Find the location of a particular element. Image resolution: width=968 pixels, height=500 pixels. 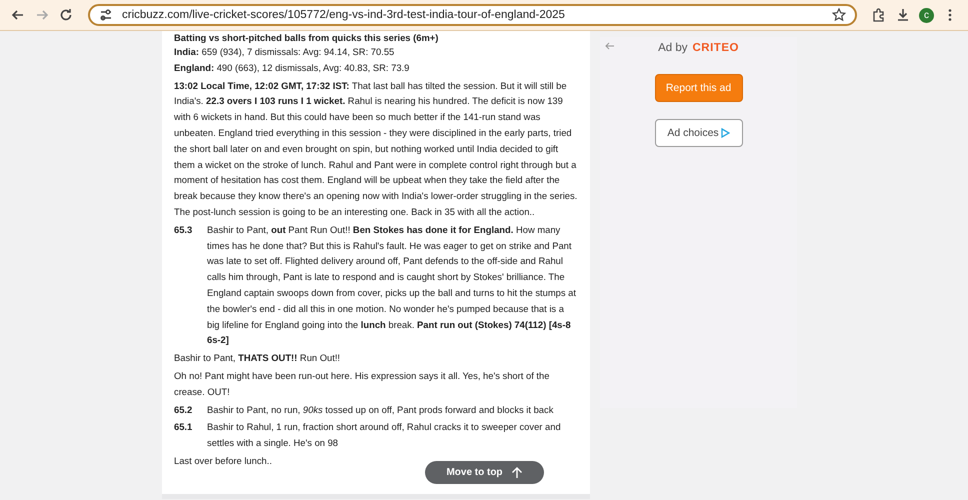

over-number: 65.2 is located at coordinates (184, 409).